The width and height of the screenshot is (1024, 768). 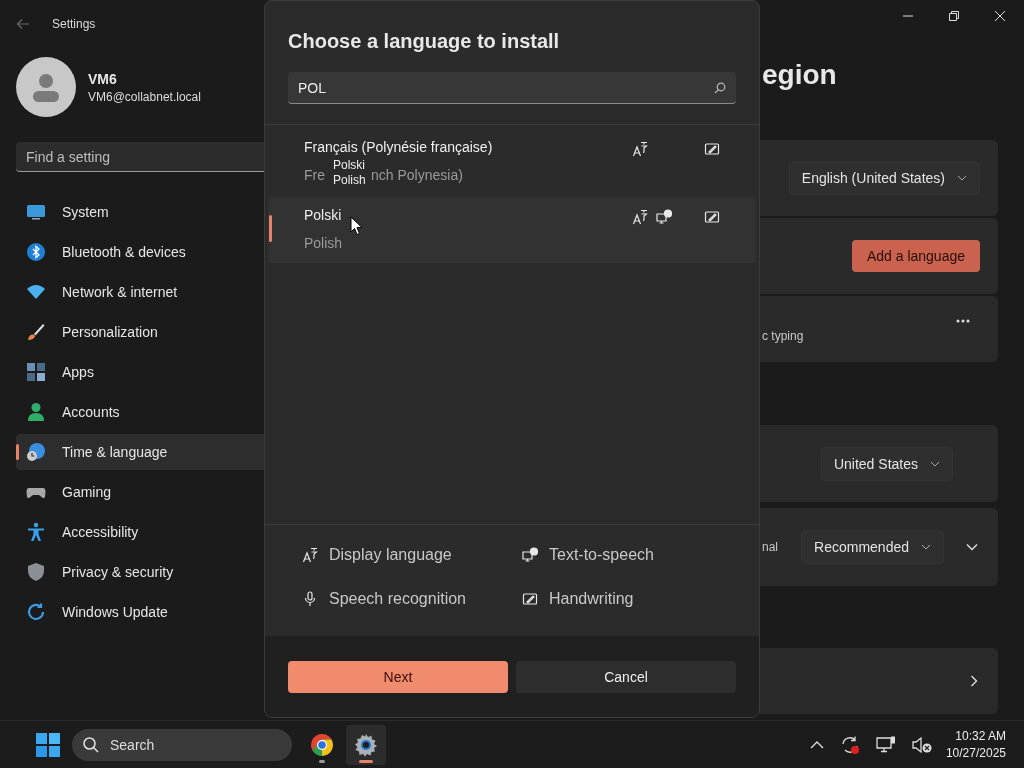 What do you see at coordinates (980, 736) in the screenshot?
I see `clock-time: 10:32 AM` at bounding box center [980, 736].